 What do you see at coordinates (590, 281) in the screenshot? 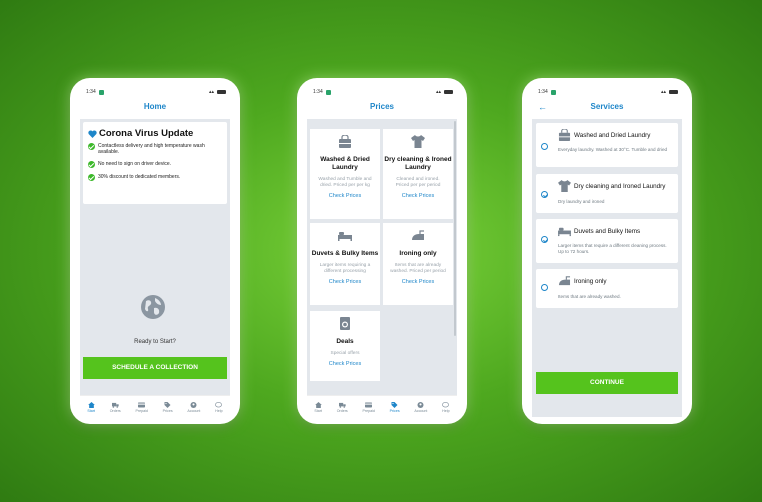
I see `service-title: Ironing only` at bounding box center [590, 281].